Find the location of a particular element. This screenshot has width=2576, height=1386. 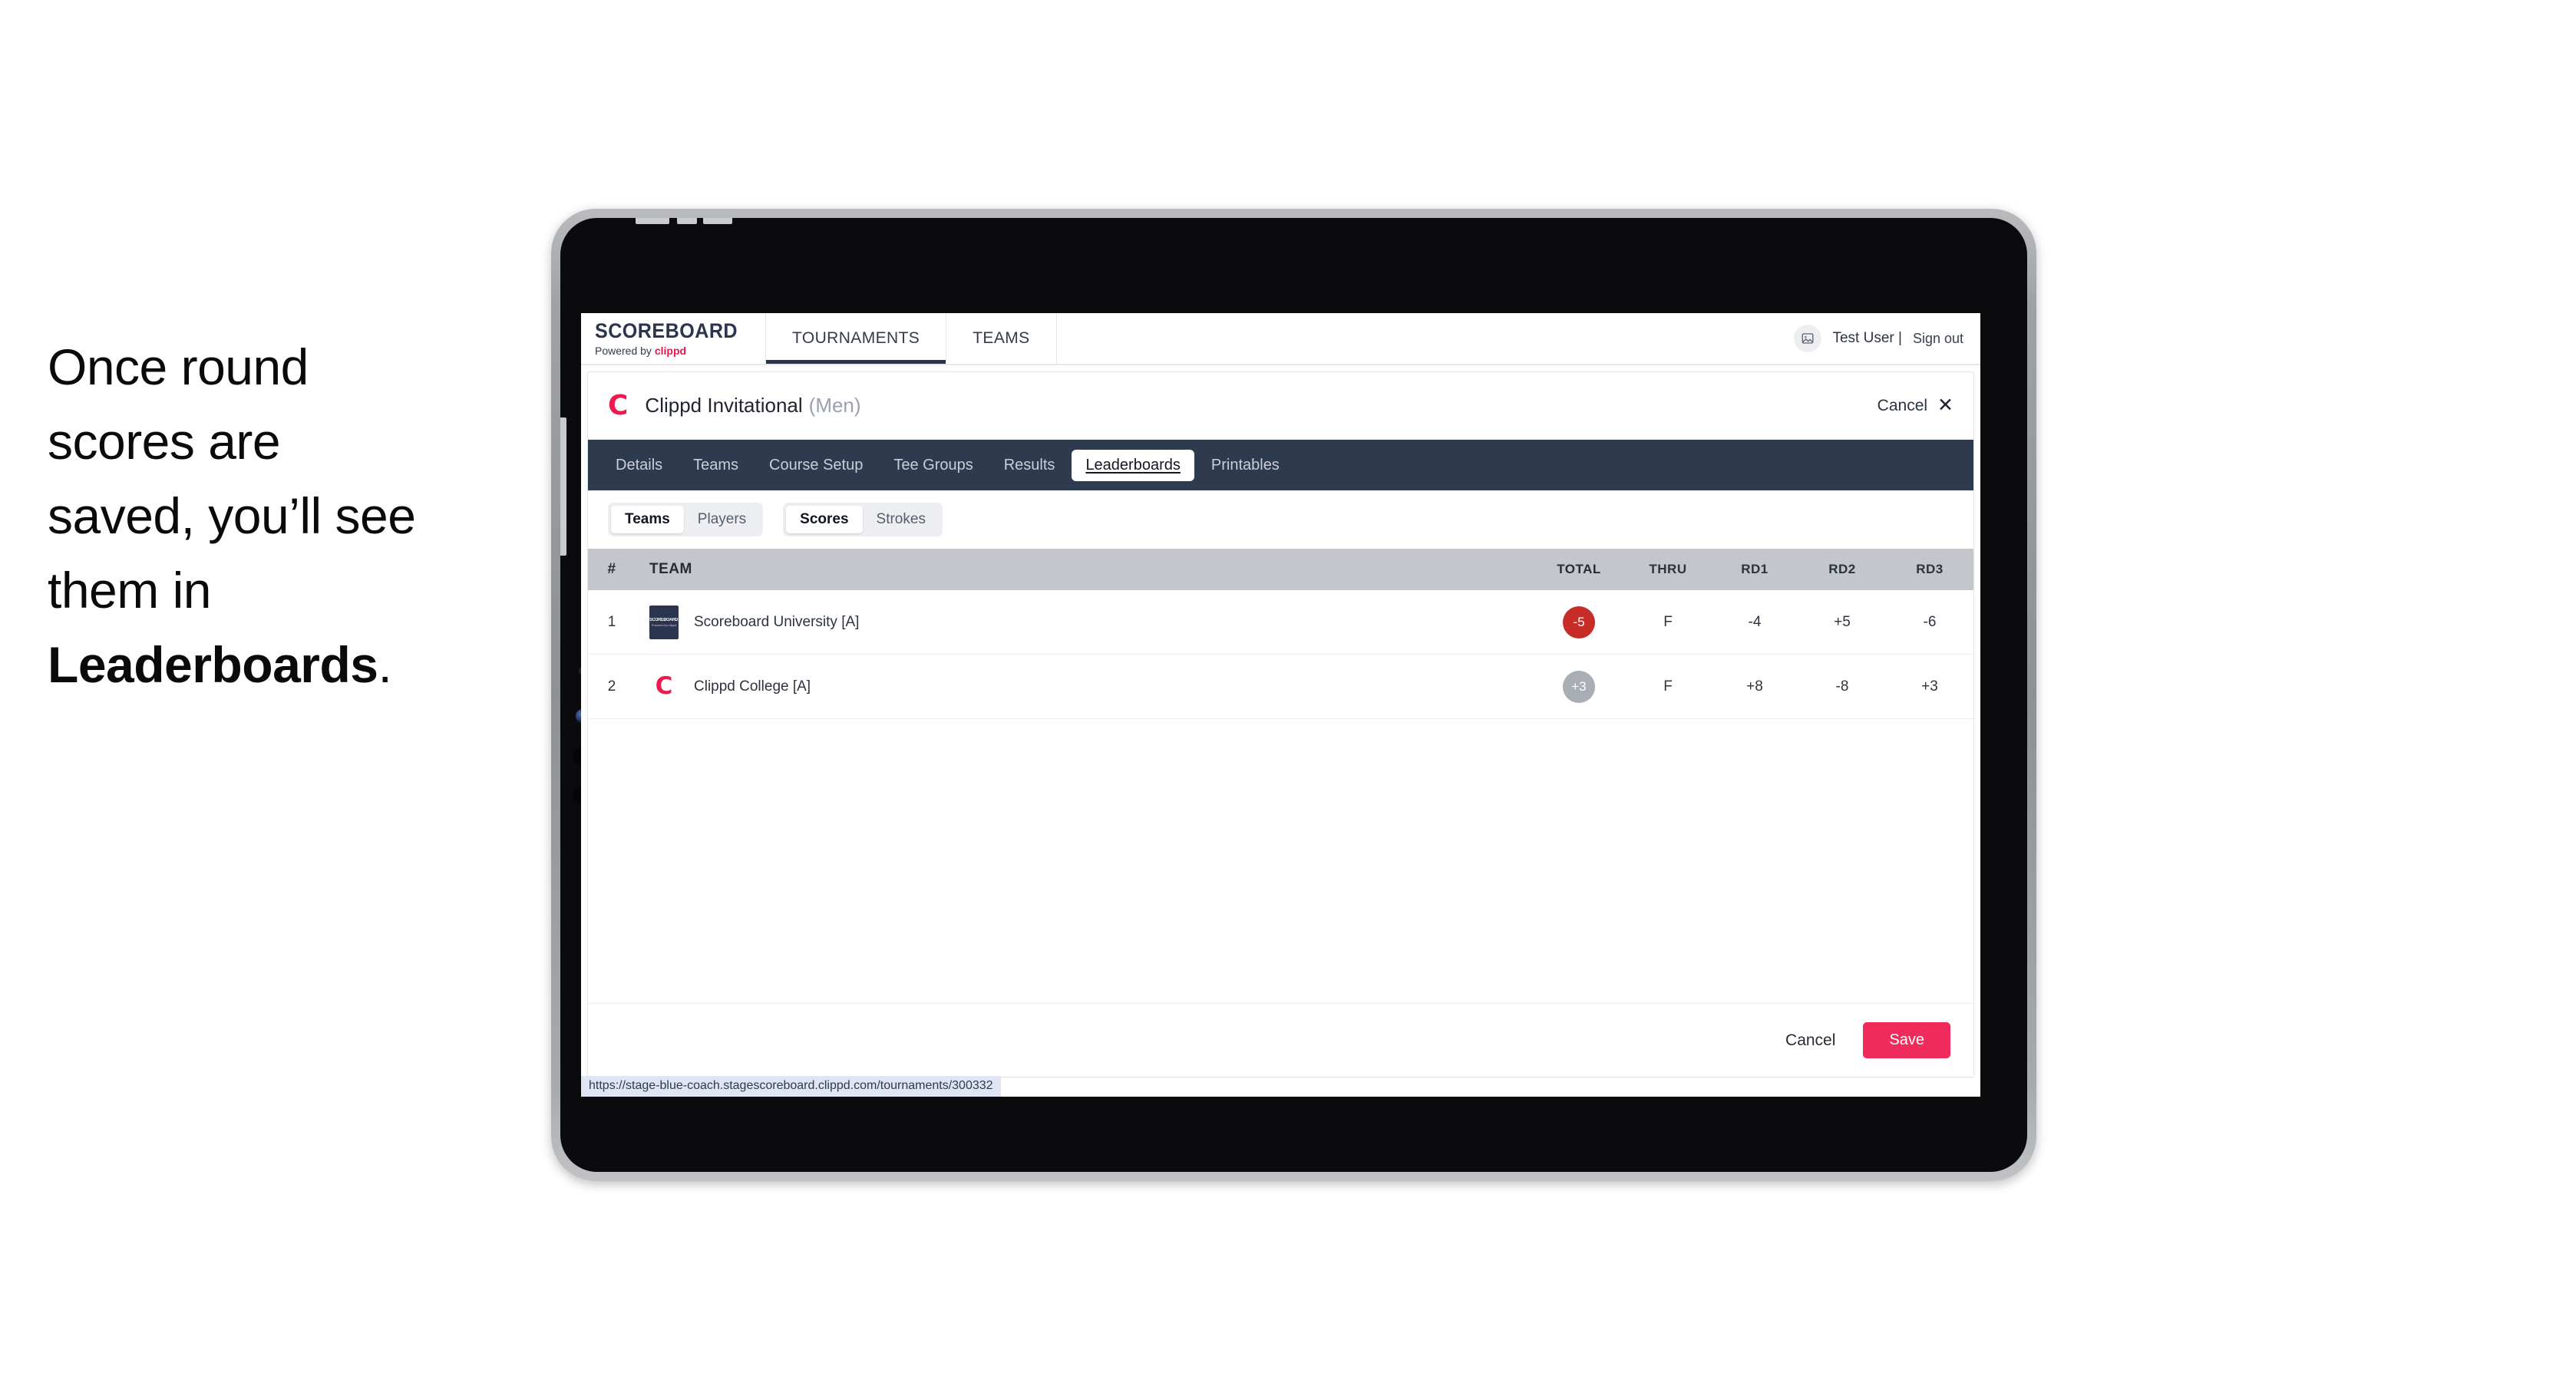

panel-cancel-button: Cancel ✕ is located at coordinates (1915, 405).